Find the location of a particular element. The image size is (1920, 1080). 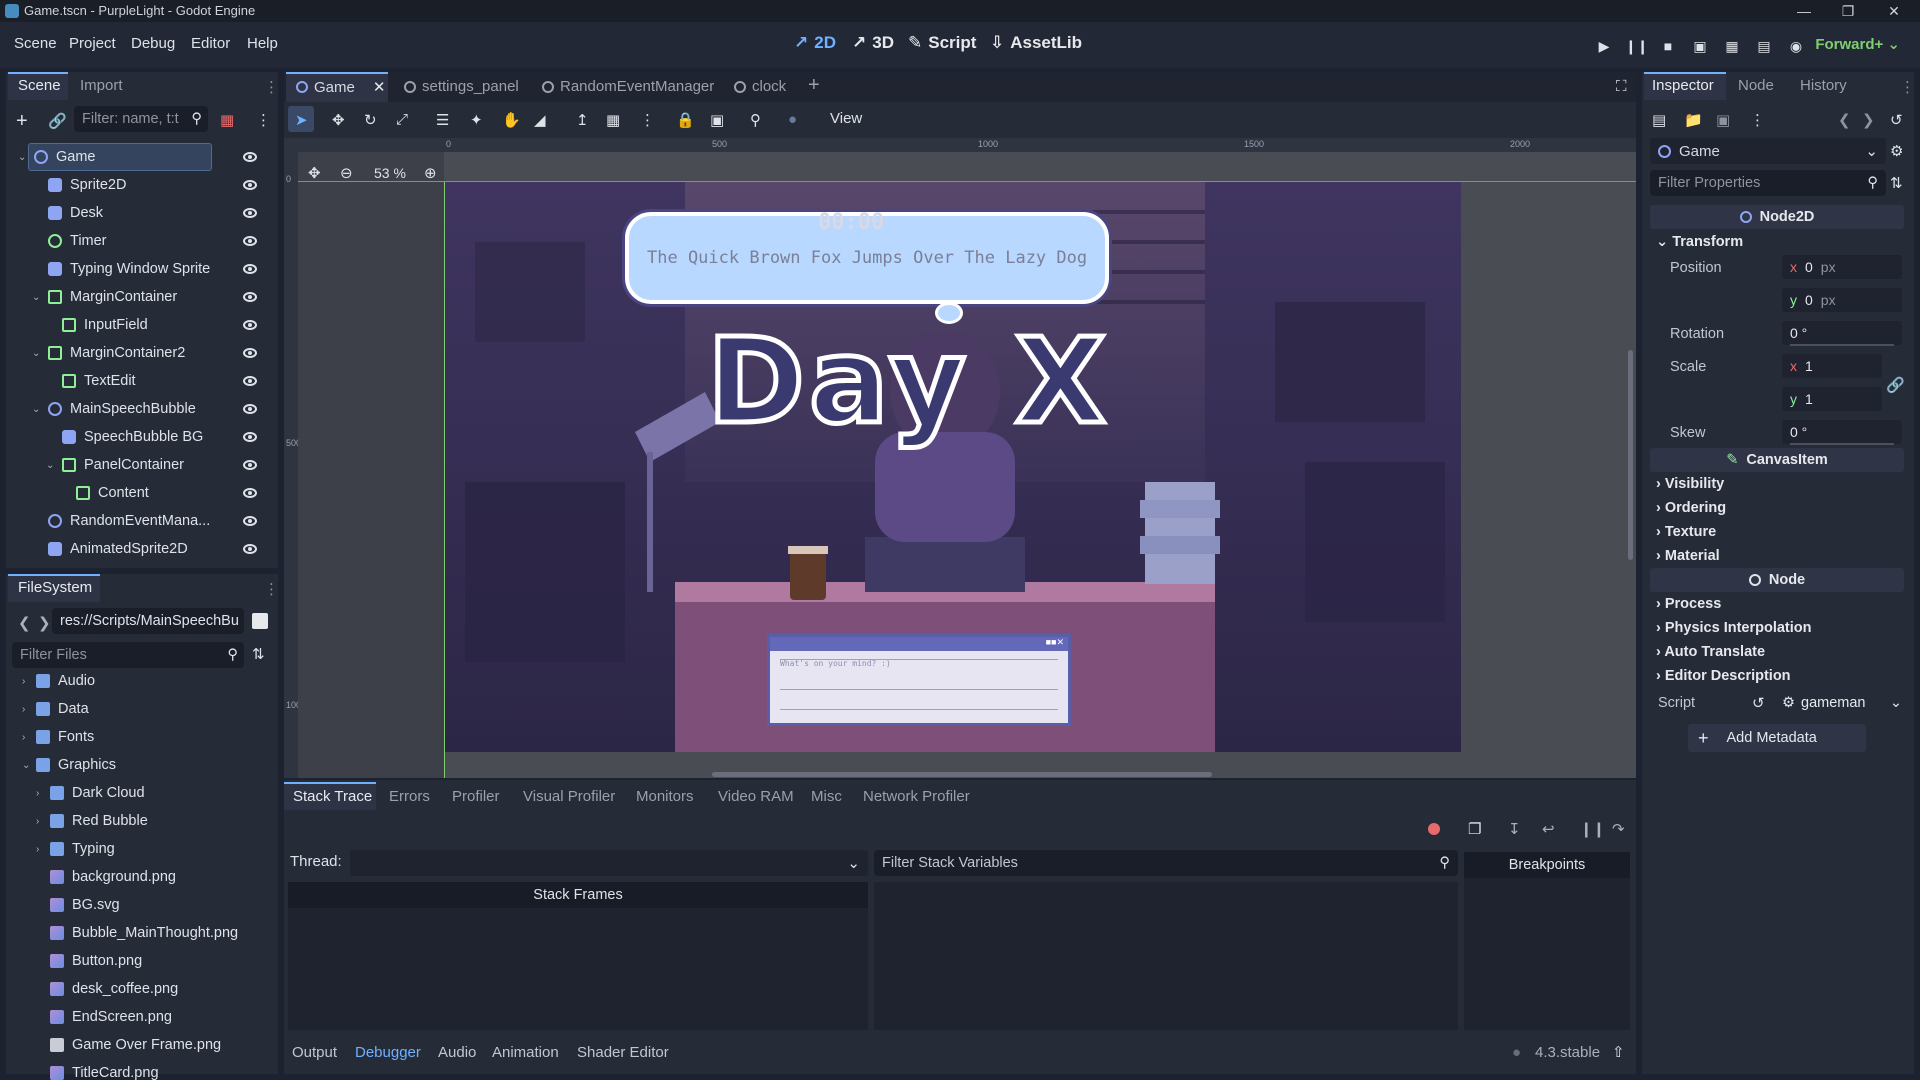

tab-inspector: Inspector is located at coordinates (1683, 85).